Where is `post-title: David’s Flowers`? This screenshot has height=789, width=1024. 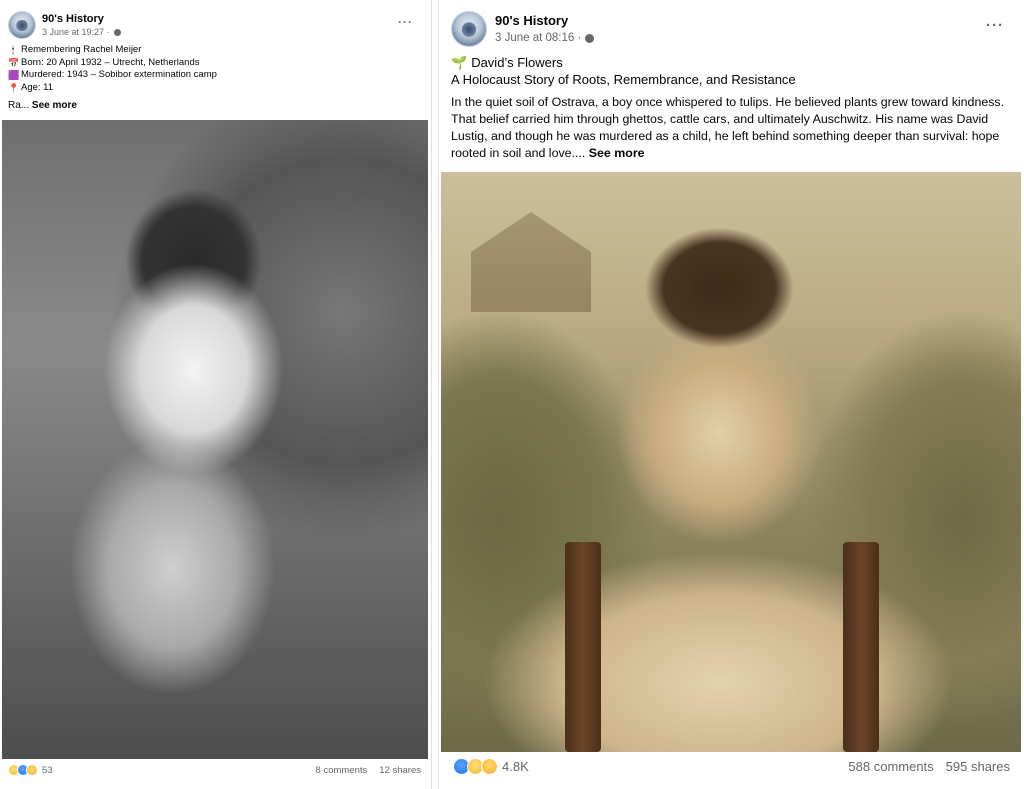
post-title: David’s Flowers is located at coordinates (517, 62).